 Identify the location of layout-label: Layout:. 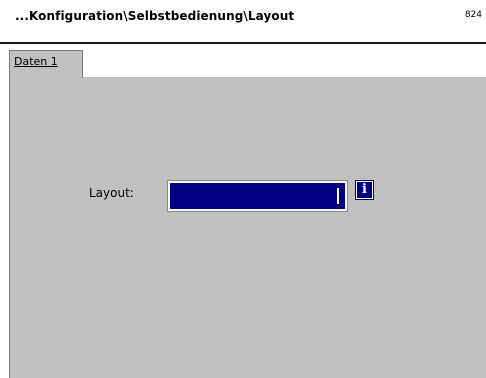
(111, 193).